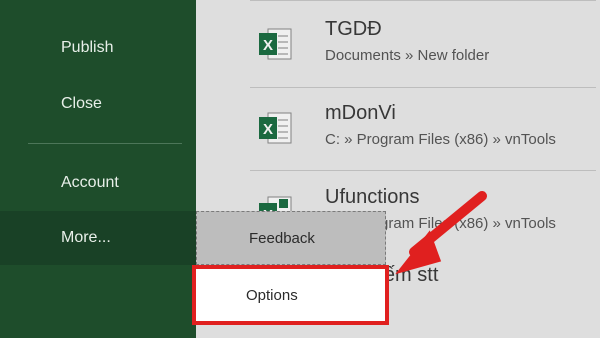 The image size is (600, 338). What do you see at coordinates (282, 238) in the screenshot?
I see `feedback-label: Feedback` at bounding box center [282, 238].